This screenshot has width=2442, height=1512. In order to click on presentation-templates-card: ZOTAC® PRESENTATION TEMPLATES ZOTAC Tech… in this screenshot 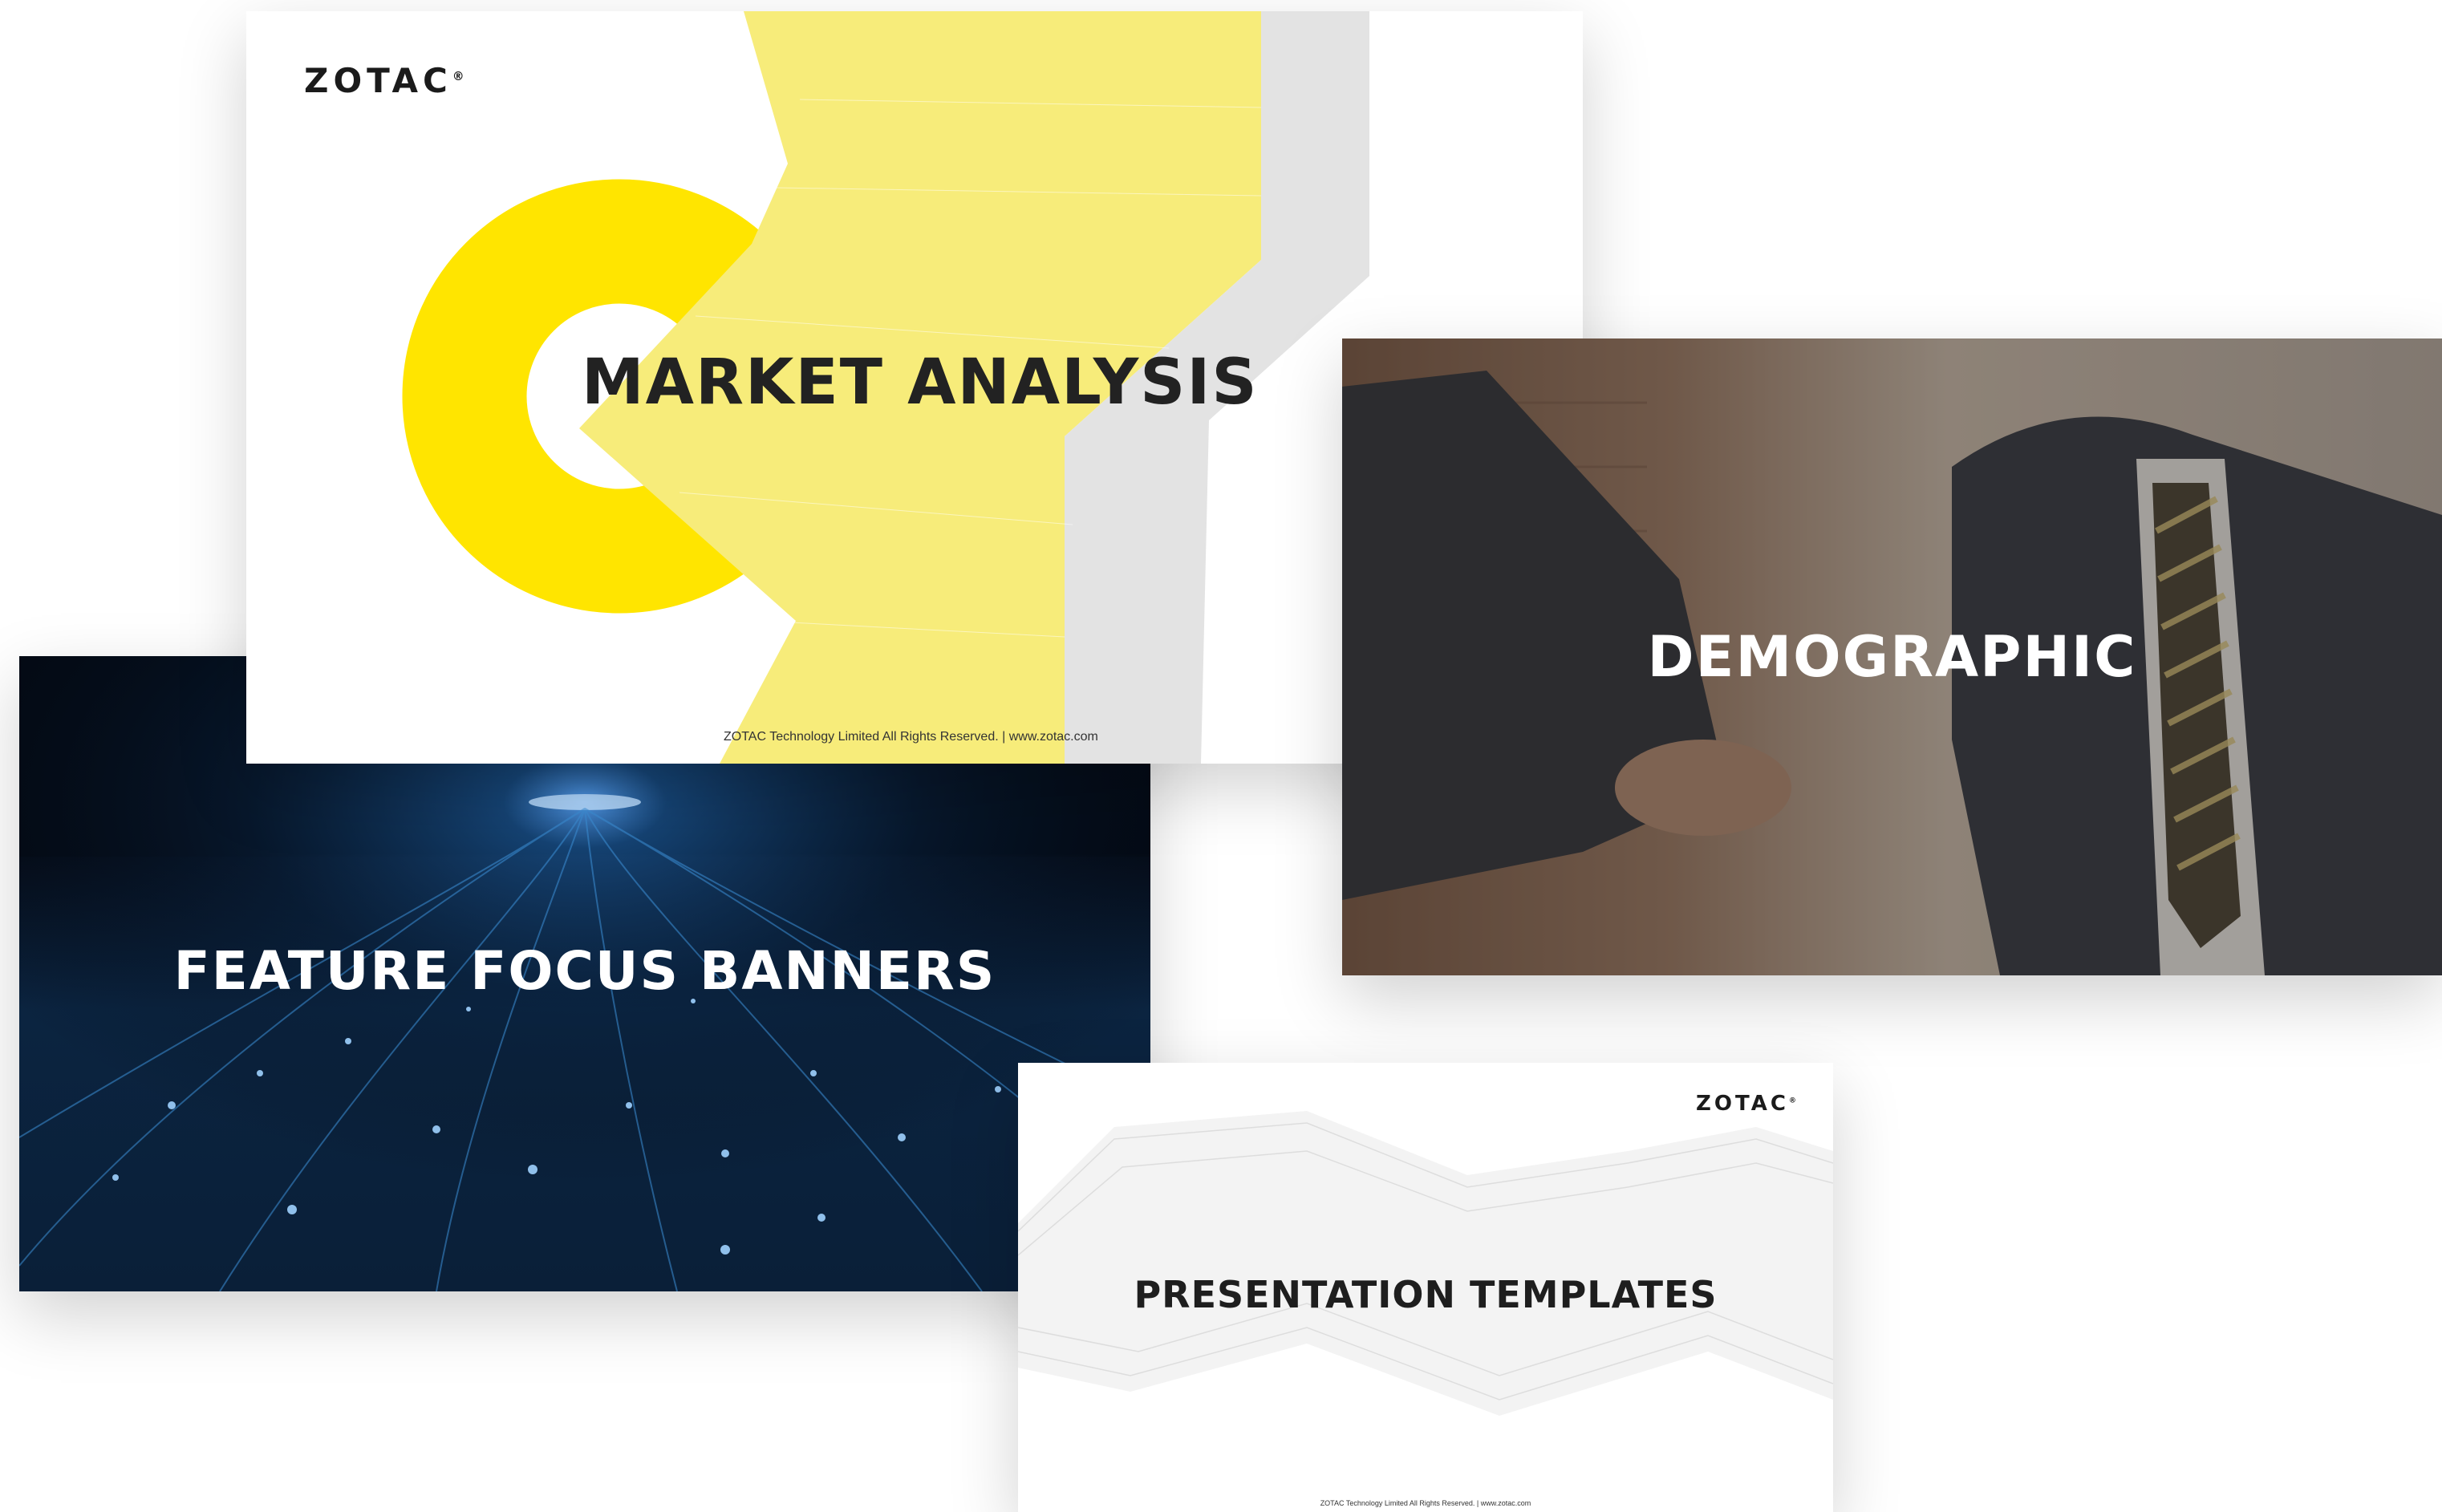, I will do `click(1425, 1287)`.